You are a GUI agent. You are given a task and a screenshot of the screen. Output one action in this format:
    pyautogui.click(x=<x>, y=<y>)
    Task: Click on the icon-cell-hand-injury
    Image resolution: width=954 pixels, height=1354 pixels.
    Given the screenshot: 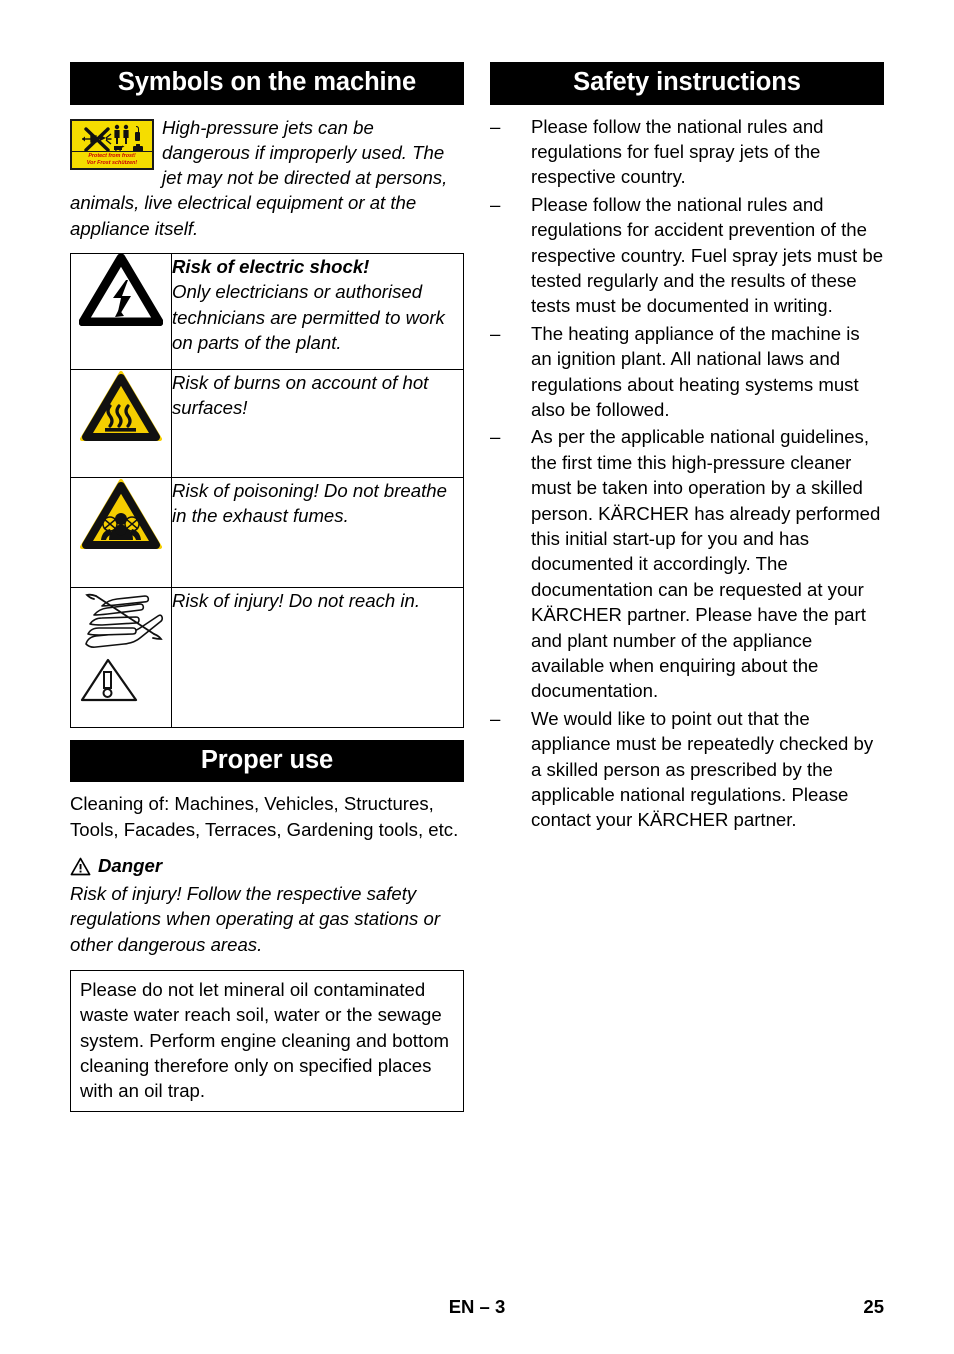 What is the action you would take?
    pyautogui.click(x=121, y=657)
    